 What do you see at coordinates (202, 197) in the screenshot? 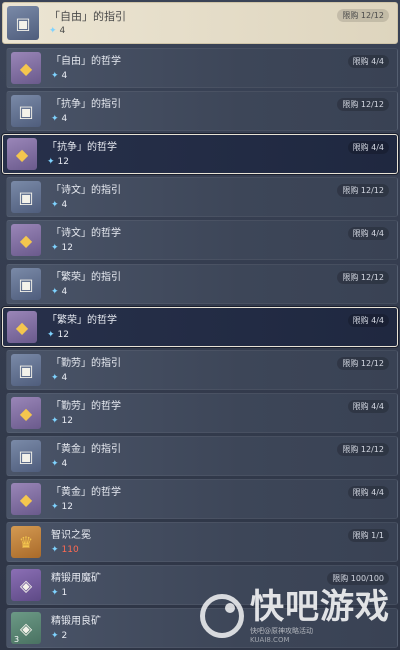
I see `shop-item-row: ▣ 「诗文」的指引 ✦ 4 限购 12/12` at bounding box center [202, 197].